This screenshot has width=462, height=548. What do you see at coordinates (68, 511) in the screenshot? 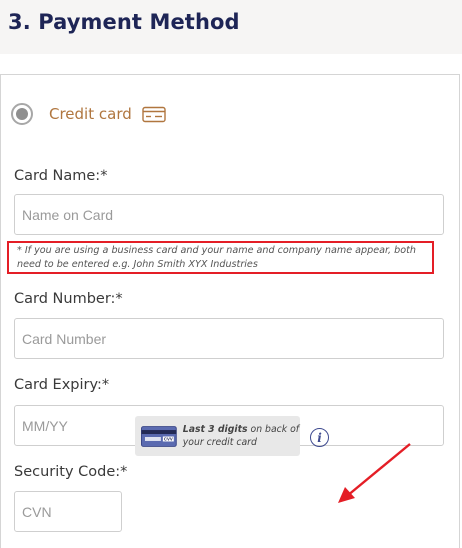
I see `security-code-input` at bounding box center [68, 511].